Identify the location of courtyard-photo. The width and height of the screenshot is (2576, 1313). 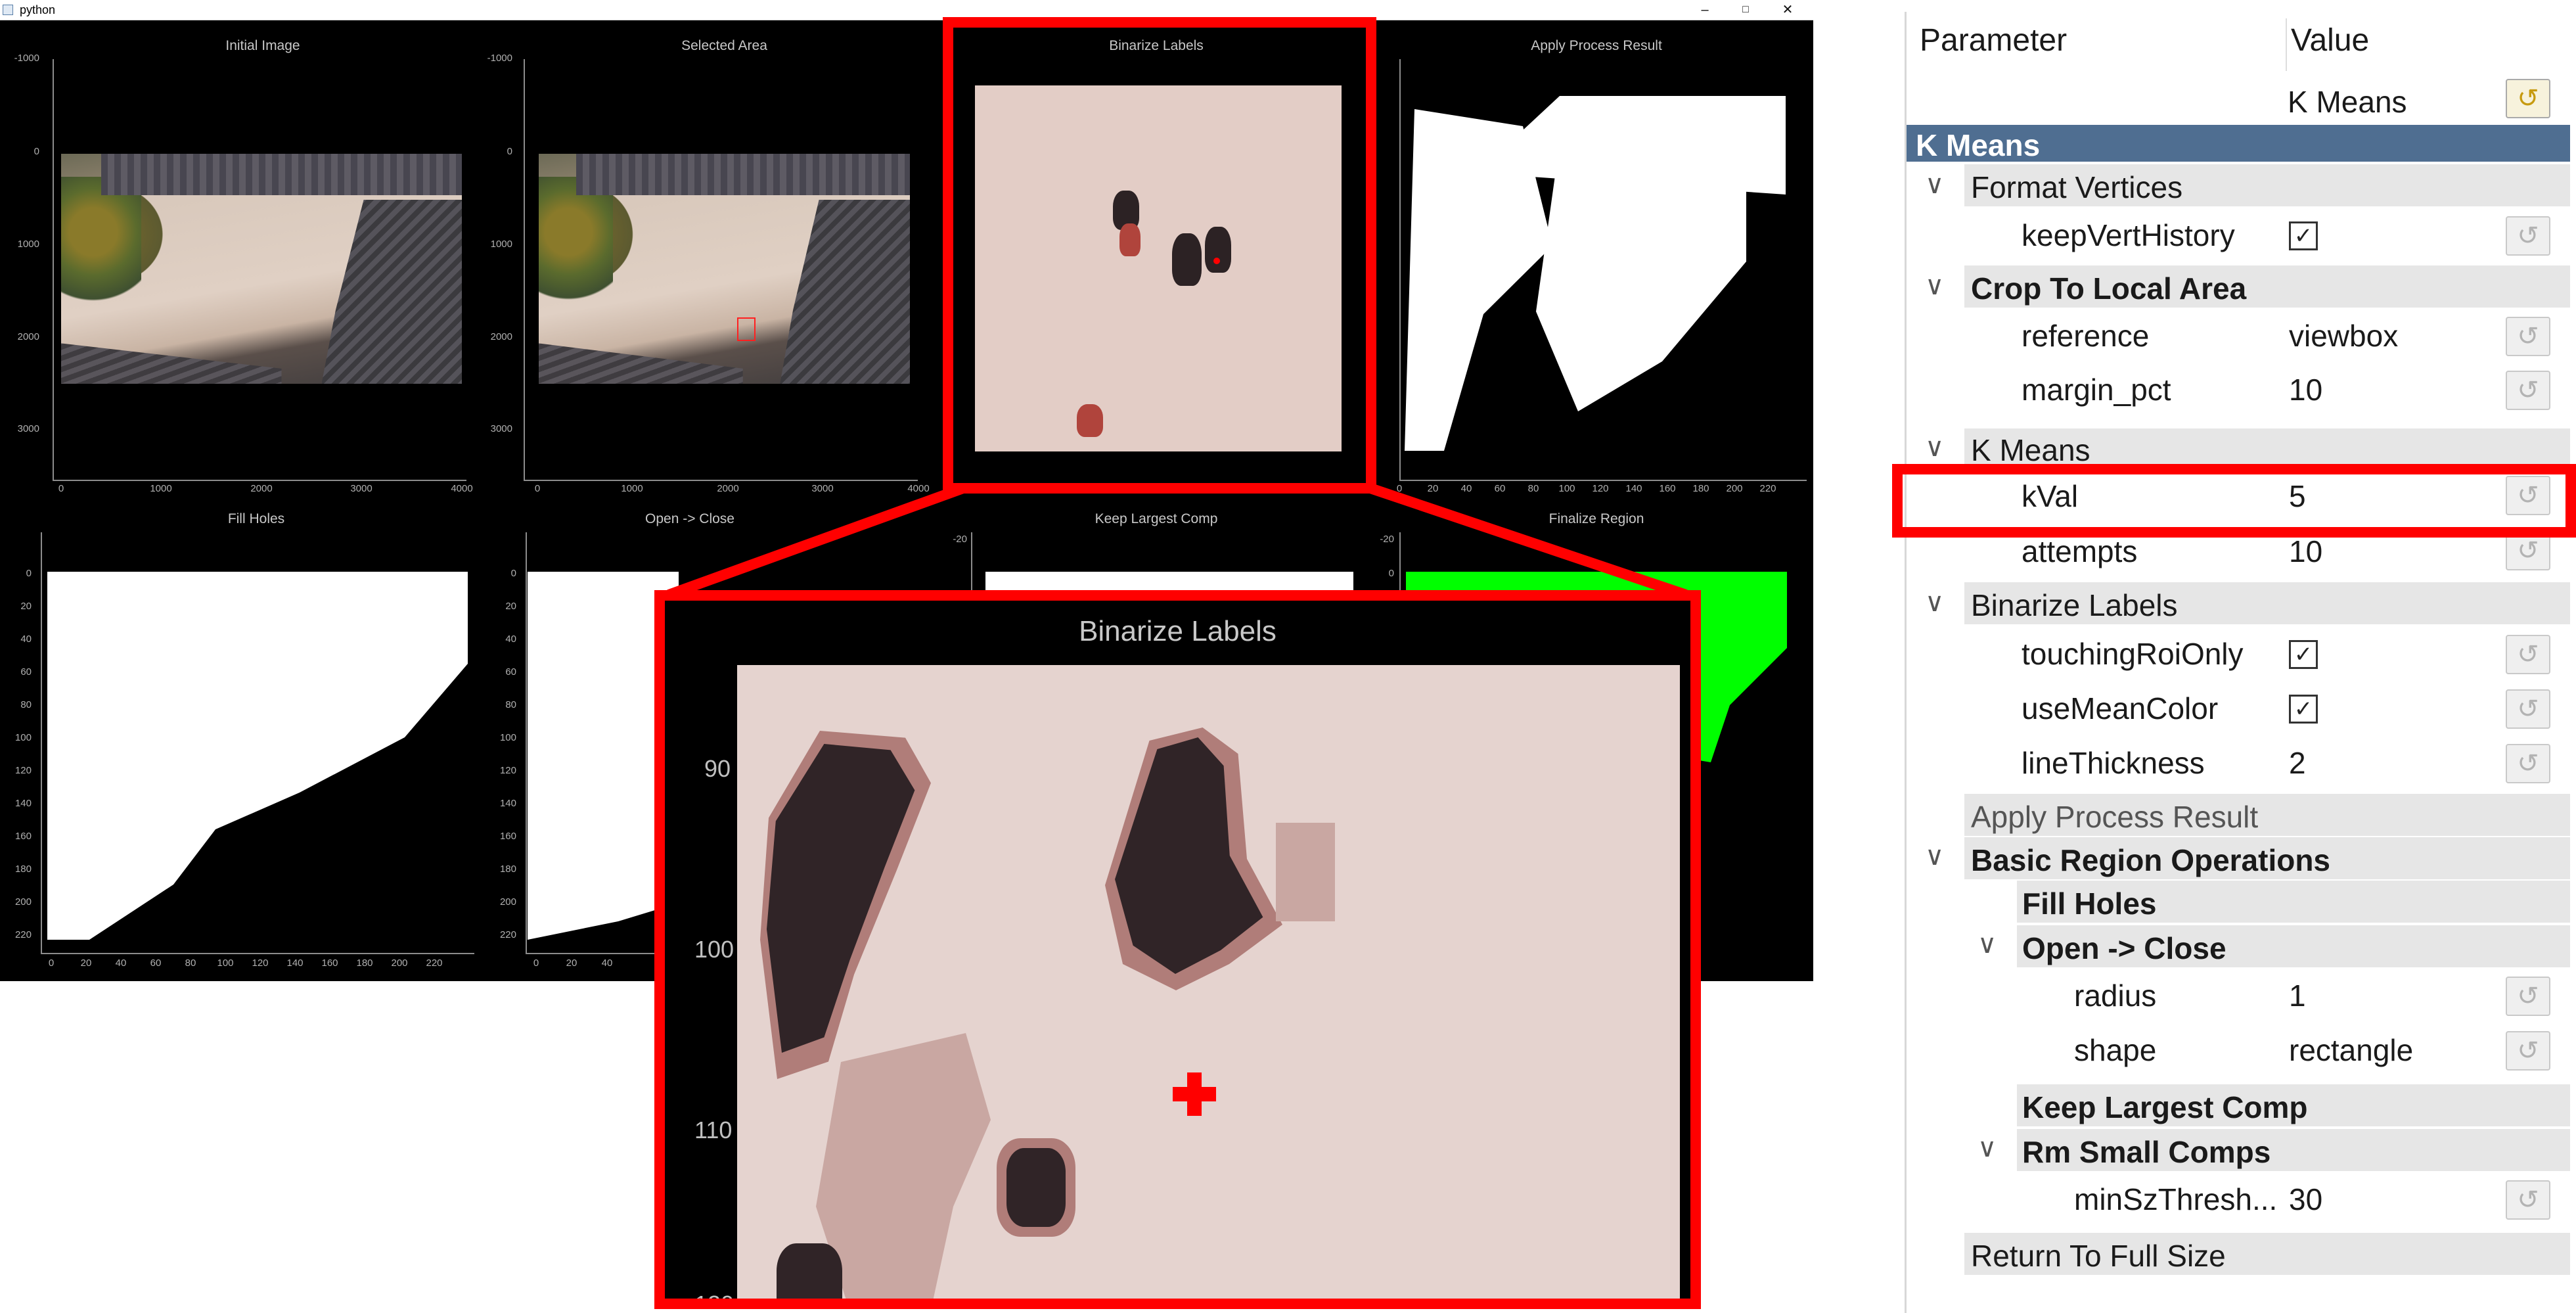
(724, 269).